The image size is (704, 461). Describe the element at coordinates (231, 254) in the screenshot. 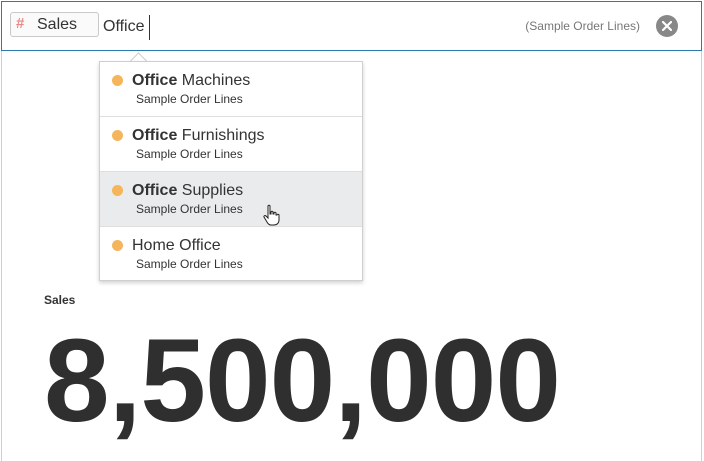

I see `suggestion-item: Home Office Sample Order Lines` at that location.